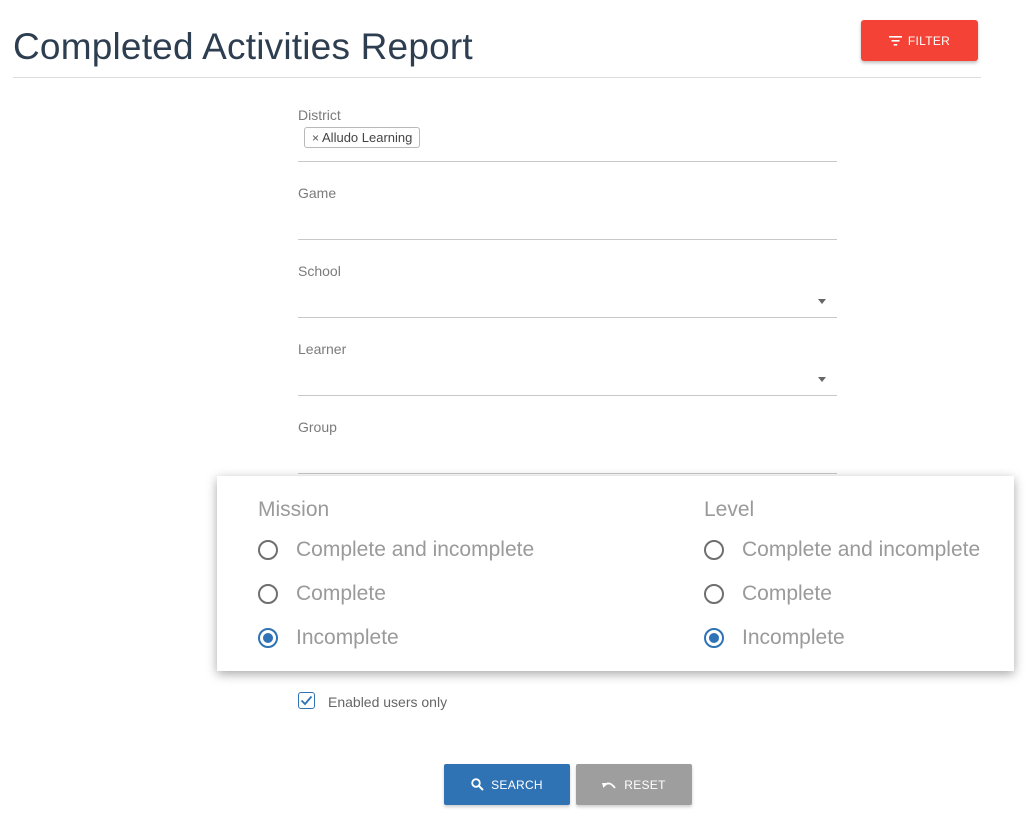 This screenshot has width=1029, height=825. Describe the element at coordinates (714, 594) in the screenshot. I see `level-radio-complete` at that location.